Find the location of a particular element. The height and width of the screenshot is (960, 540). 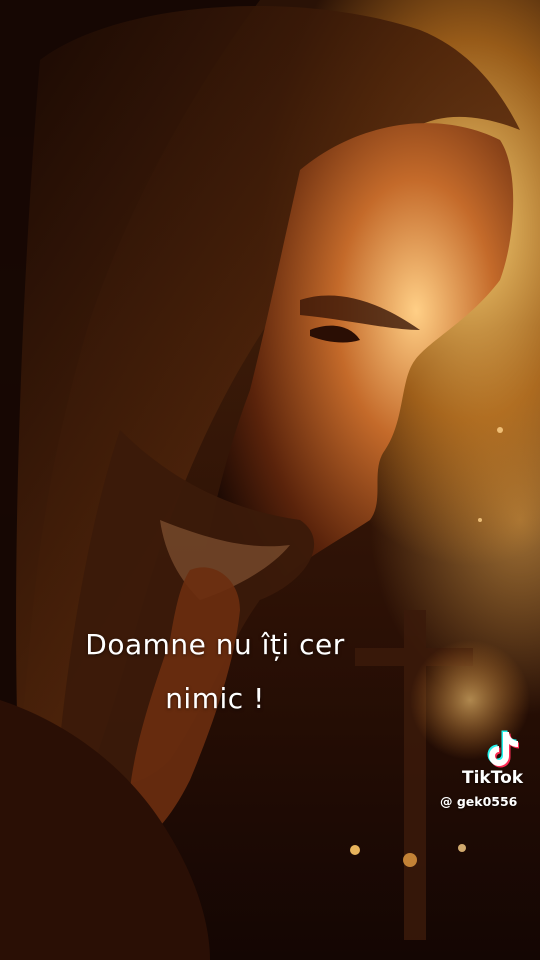

tiktok-username: @ gek0556 is located at coordinates (479, 801).